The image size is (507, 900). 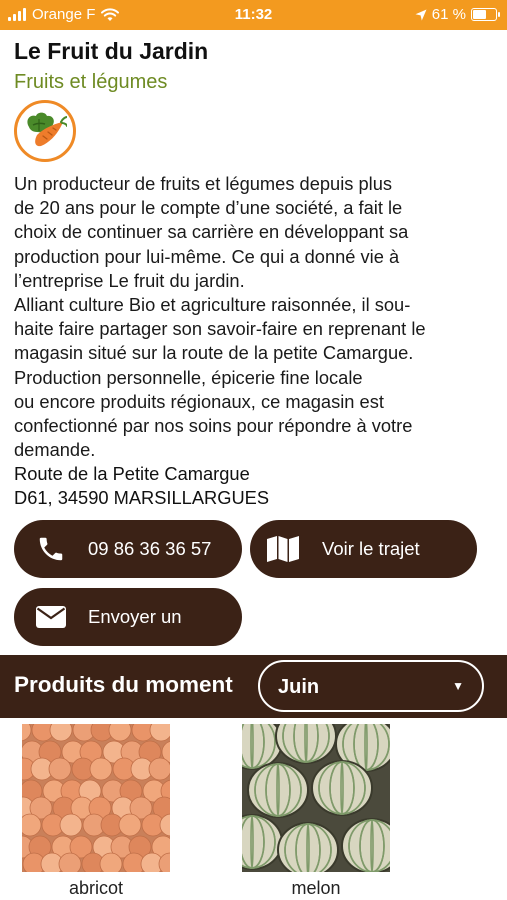 I want to click on products-section-title: Produits du moment, so click(x=123, y=684).